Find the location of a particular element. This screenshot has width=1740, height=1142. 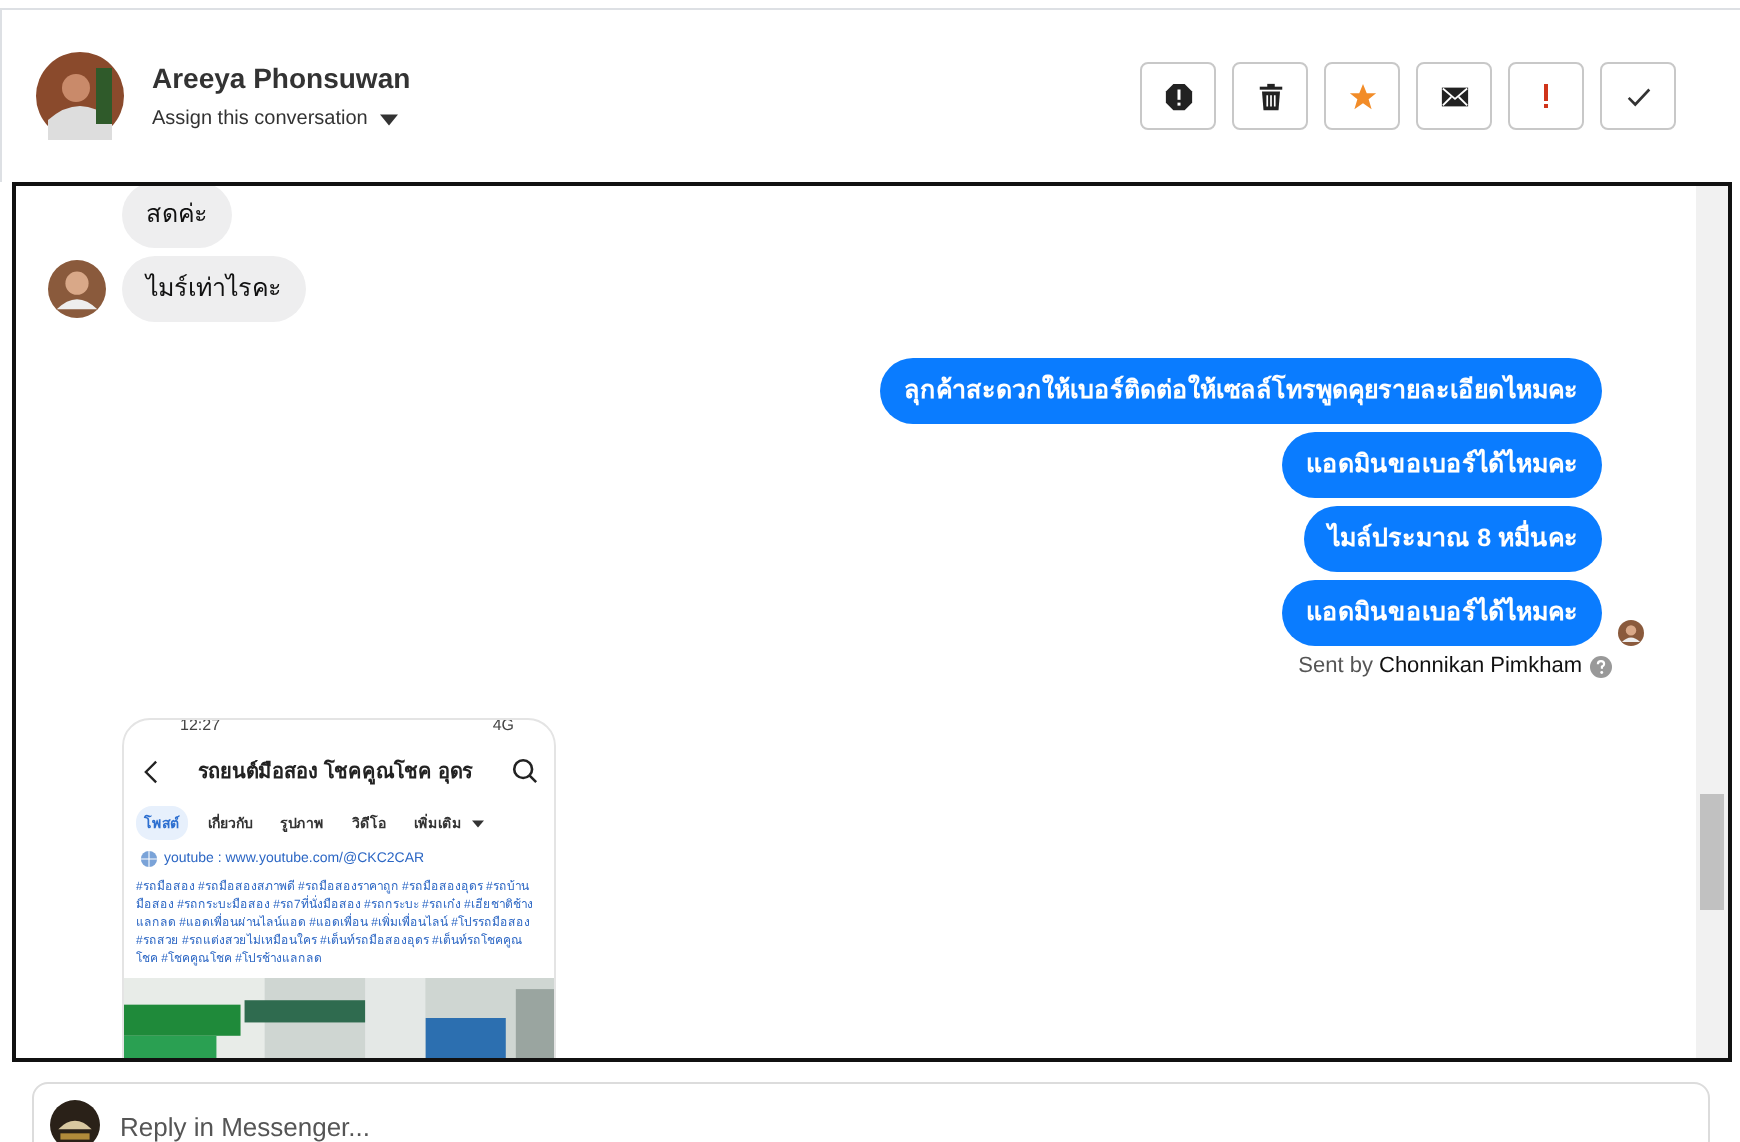

help-icon is located at coordinates (1601, 666).